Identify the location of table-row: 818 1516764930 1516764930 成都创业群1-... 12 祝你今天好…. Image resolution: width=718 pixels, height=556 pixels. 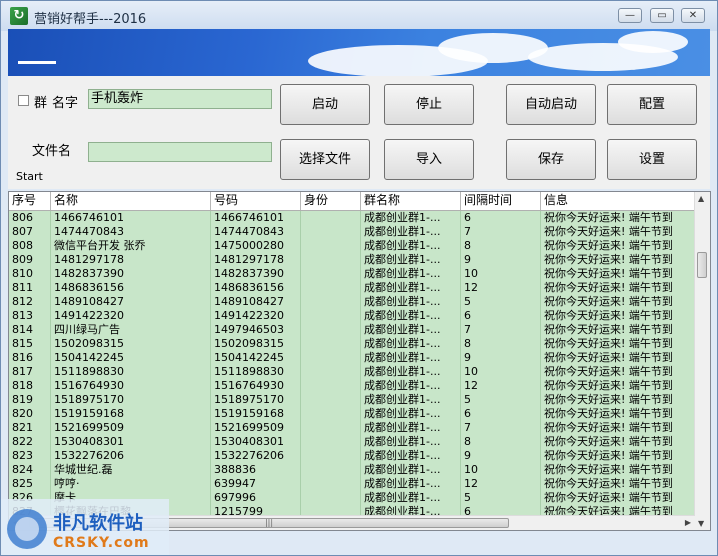
(352, 386).